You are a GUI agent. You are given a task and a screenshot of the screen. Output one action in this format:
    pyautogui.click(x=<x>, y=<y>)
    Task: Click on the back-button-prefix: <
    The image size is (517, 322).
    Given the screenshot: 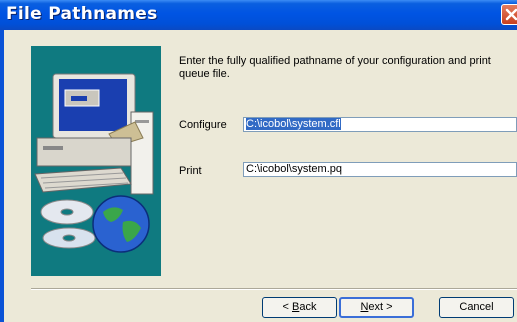 What is the action you would take?
    pyautogui.click(x=287, y=307)
    